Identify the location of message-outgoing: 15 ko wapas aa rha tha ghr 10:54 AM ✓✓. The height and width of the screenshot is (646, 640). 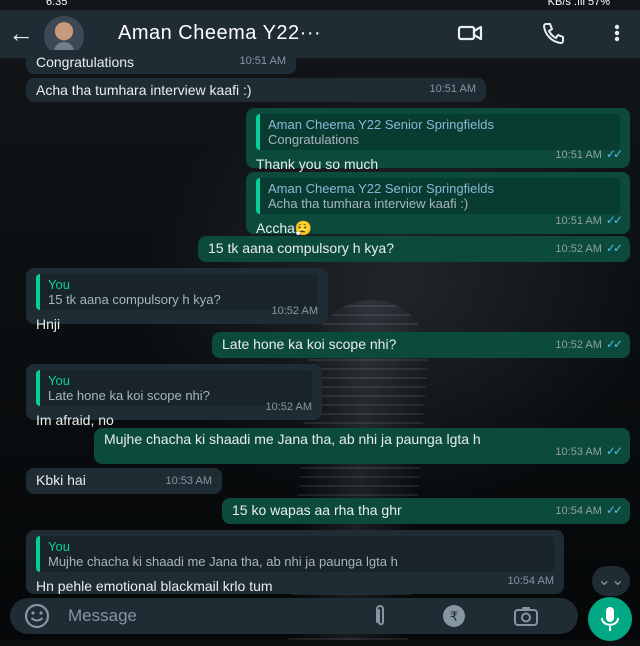
(426, 511).